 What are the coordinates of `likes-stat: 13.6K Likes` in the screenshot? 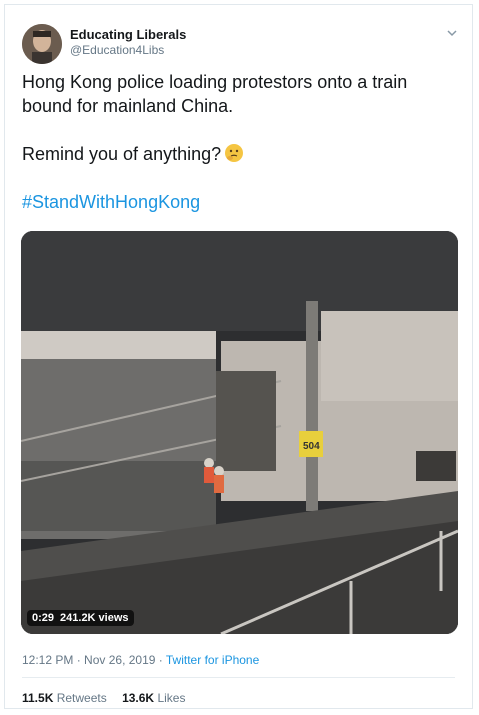 It's located at (153, 698).